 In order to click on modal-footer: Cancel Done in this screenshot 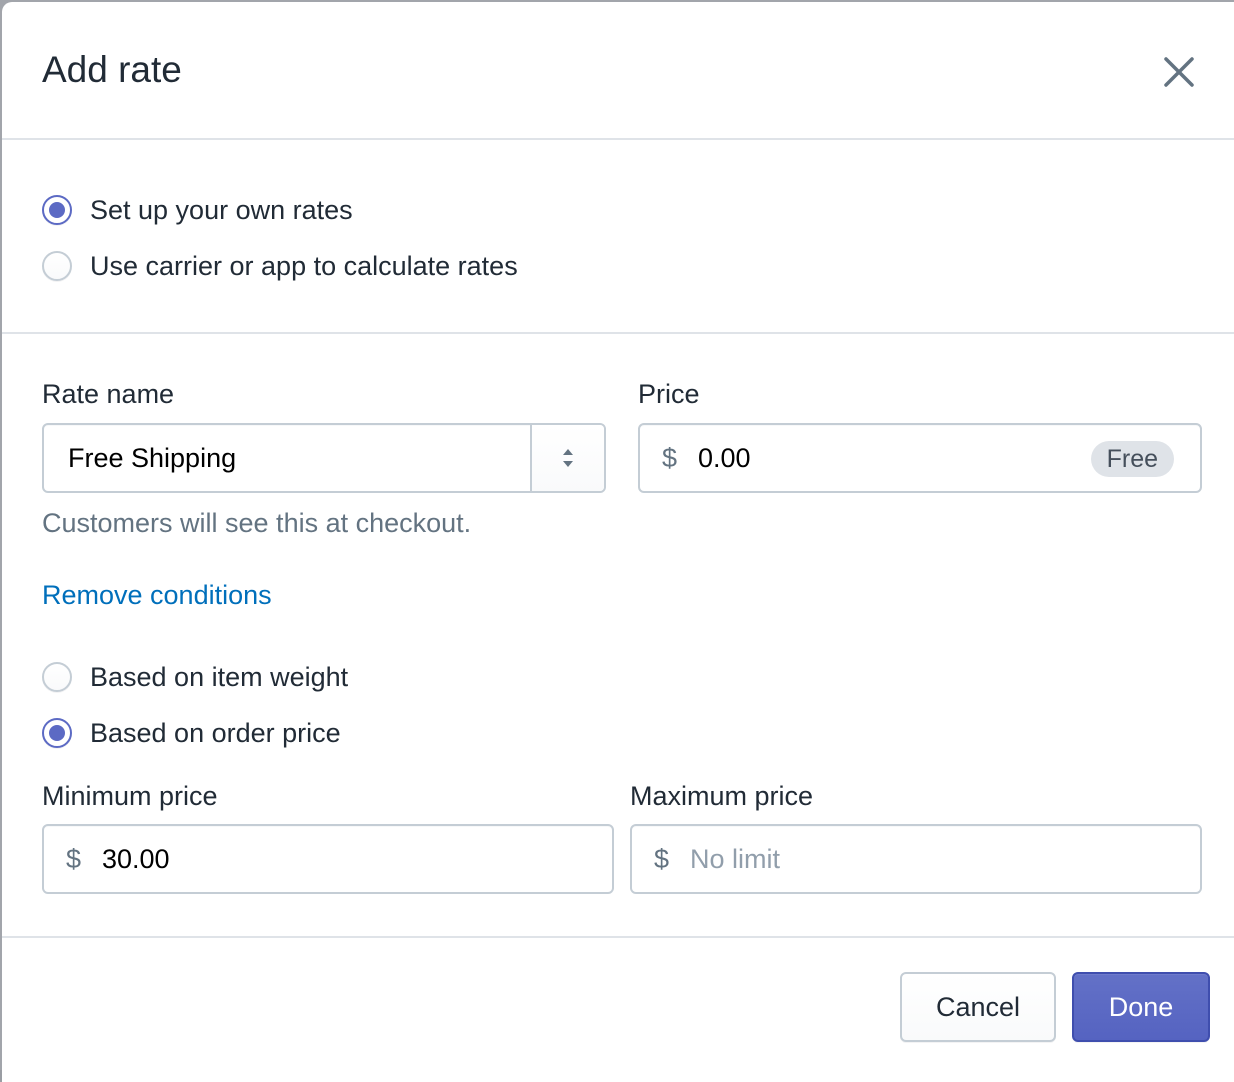, I will do `click(618, 1007)`.